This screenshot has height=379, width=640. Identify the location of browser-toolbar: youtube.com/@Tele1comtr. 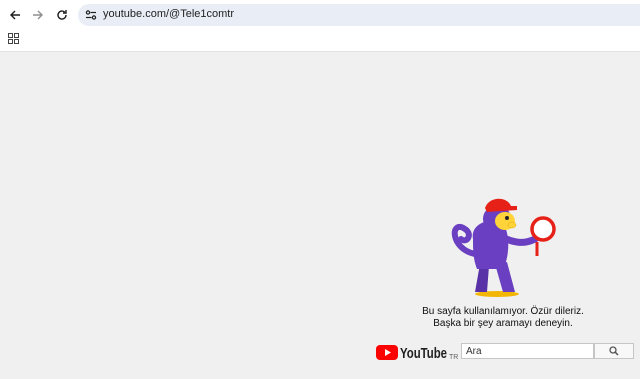
(320, 15).